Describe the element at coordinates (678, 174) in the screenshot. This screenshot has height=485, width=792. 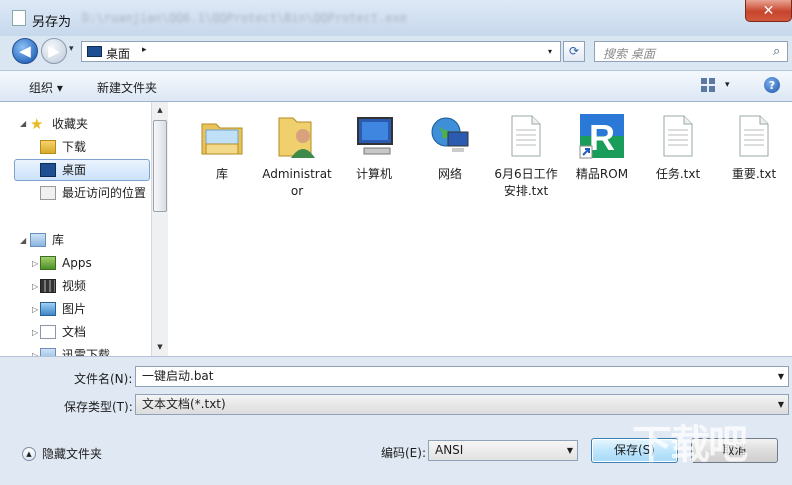
I see `file-name: 任务.txt` at that location.